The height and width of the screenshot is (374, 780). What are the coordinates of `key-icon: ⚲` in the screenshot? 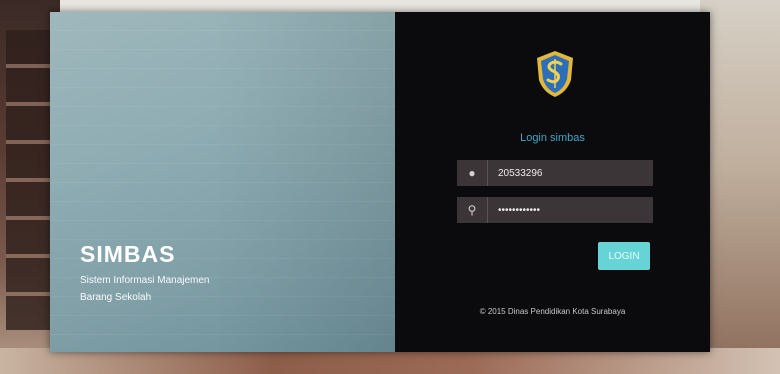 It's located at (472, 210).